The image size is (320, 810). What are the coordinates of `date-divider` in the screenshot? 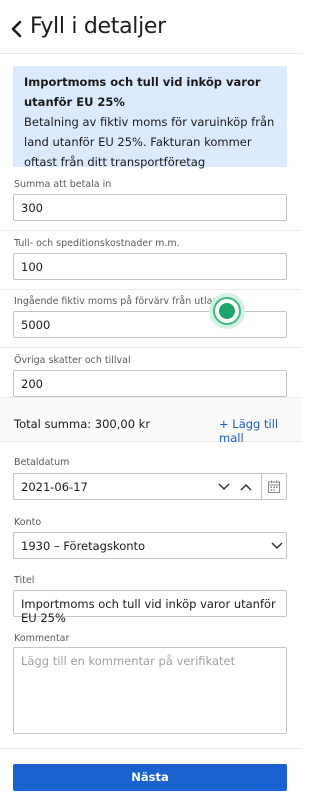 It's located at (261, 486).